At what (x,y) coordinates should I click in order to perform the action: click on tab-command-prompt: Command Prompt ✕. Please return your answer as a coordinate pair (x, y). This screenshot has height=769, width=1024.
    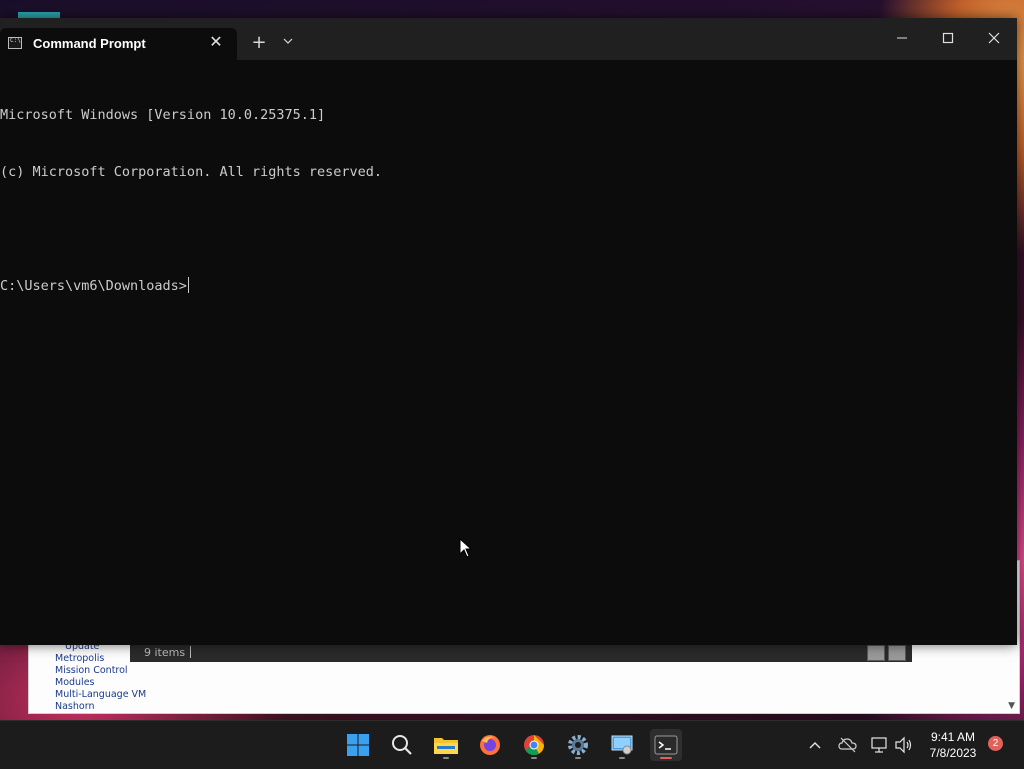
    Looking at the image, I should click on (118, 44).